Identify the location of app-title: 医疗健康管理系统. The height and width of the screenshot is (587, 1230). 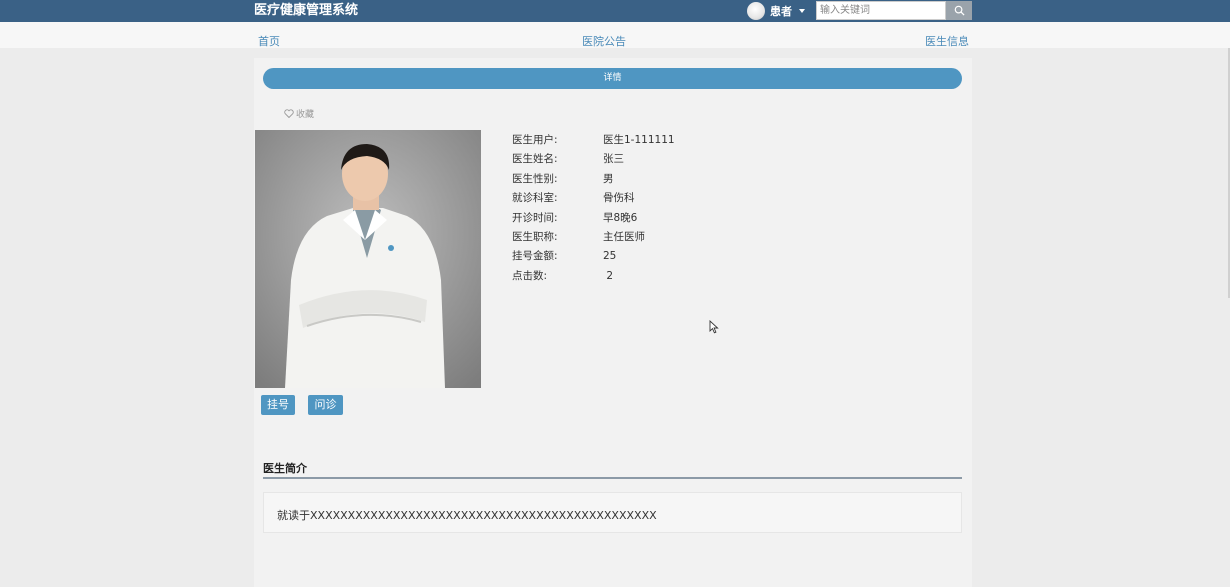
(306, 10).